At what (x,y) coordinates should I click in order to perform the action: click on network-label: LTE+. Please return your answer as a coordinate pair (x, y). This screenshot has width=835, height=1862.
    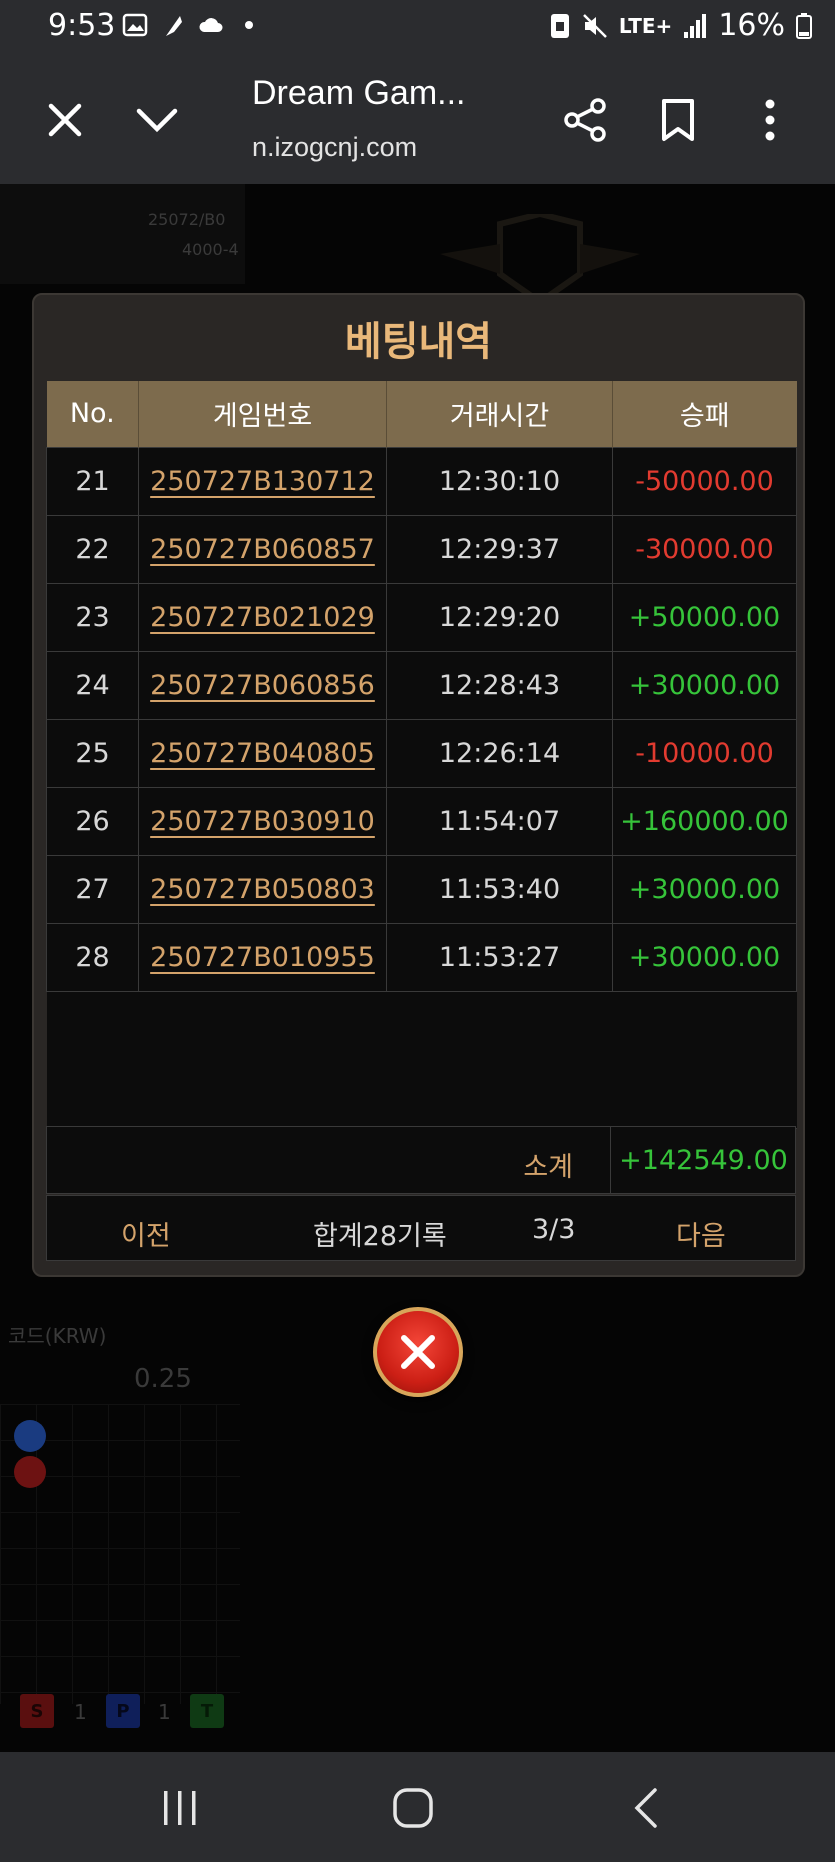
    Looking at the image, I should click on (645, 25).